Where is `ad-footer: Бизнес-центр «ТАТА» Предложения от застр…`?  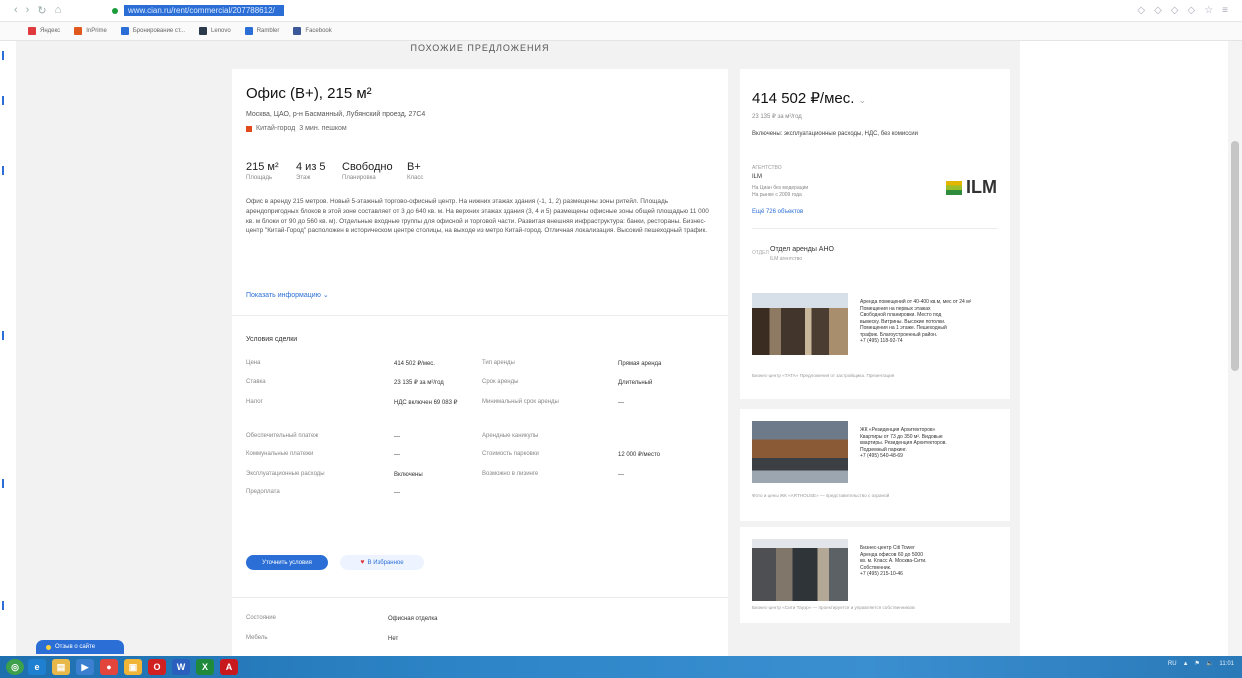 ad-footer: Бизнес-центр «ТАТА» Предложения от застр… is located at coordinates (823, 375).